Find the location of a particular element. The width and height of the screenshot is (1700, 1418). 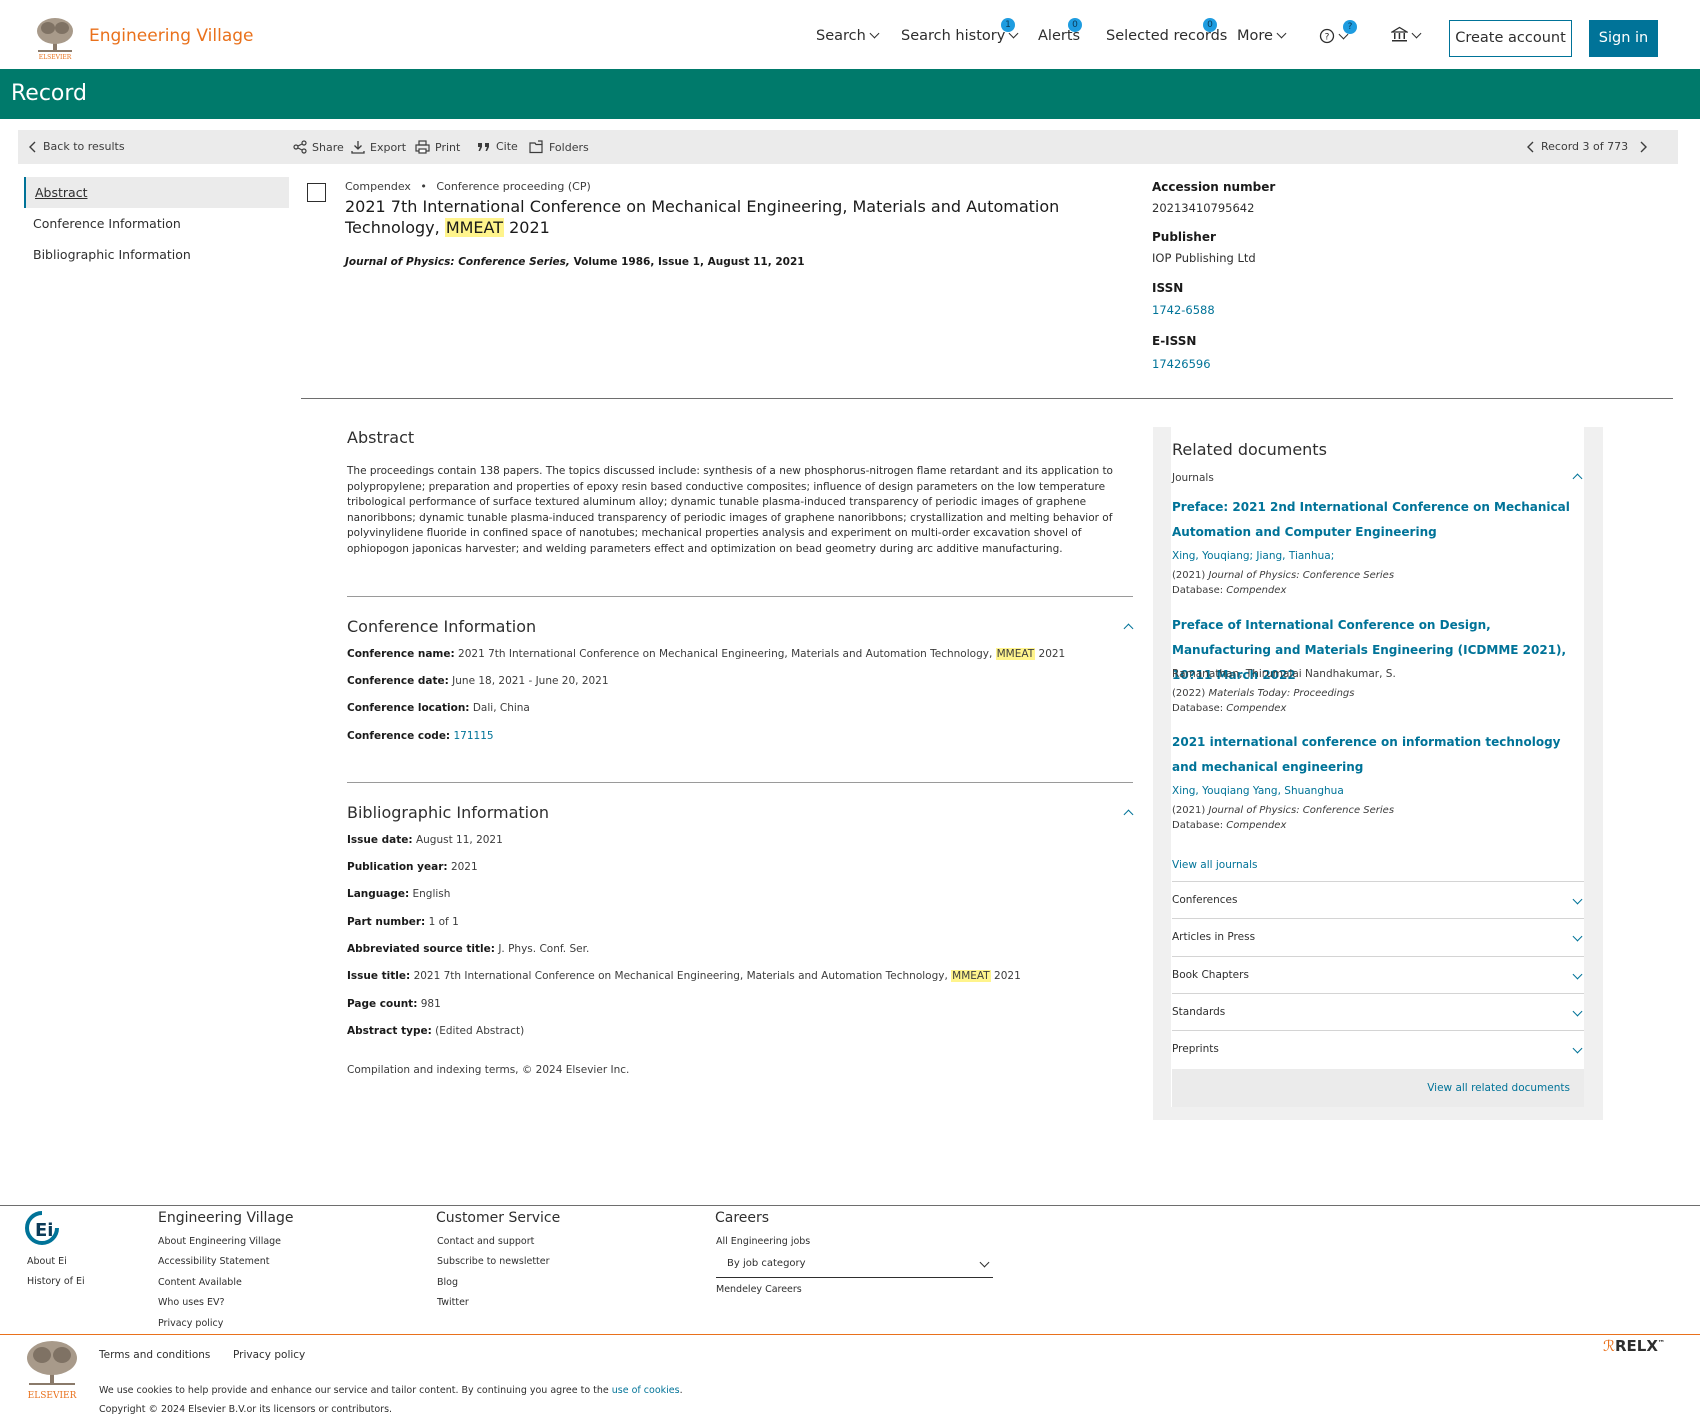

footer-link: Accessibility Statement is located at coordinates (213, 1261).